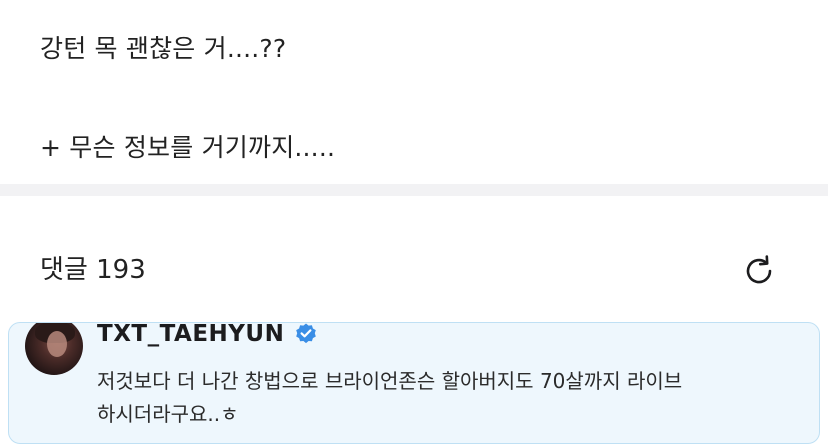  Describe the element at coordinates (390, 381) in the screenshot. I see `comment-text-line: 저것보다 더 나간 창법으로 브라이언존슨 할아버지도 70살까지 라이브` at that location.